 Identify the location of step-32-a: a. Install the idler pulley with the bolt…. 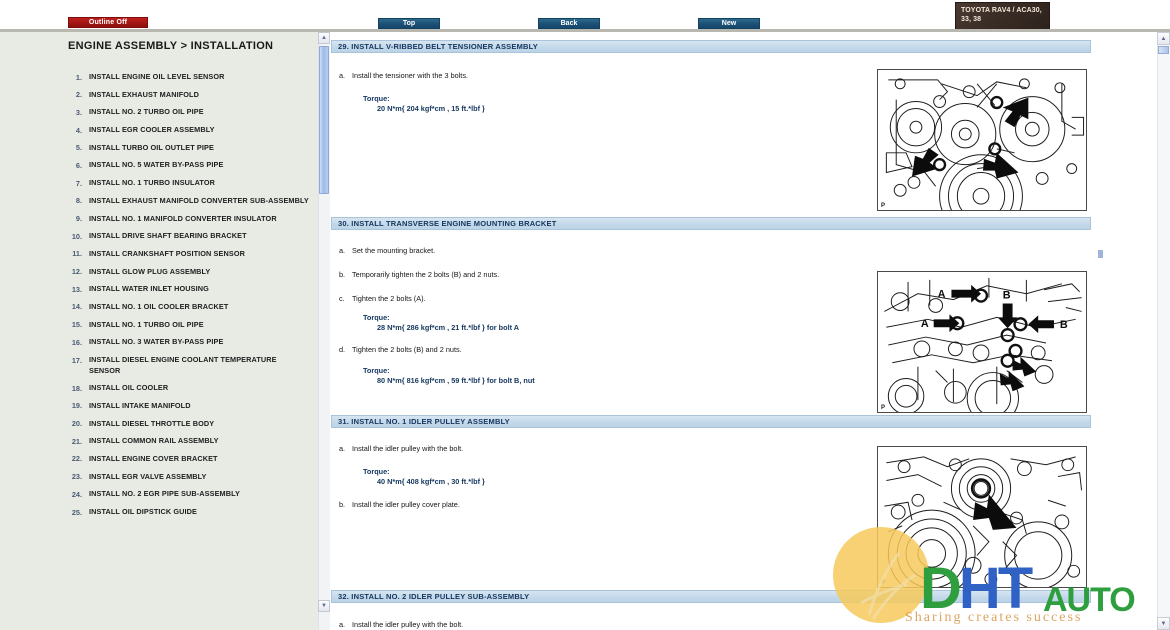
(401, 624).